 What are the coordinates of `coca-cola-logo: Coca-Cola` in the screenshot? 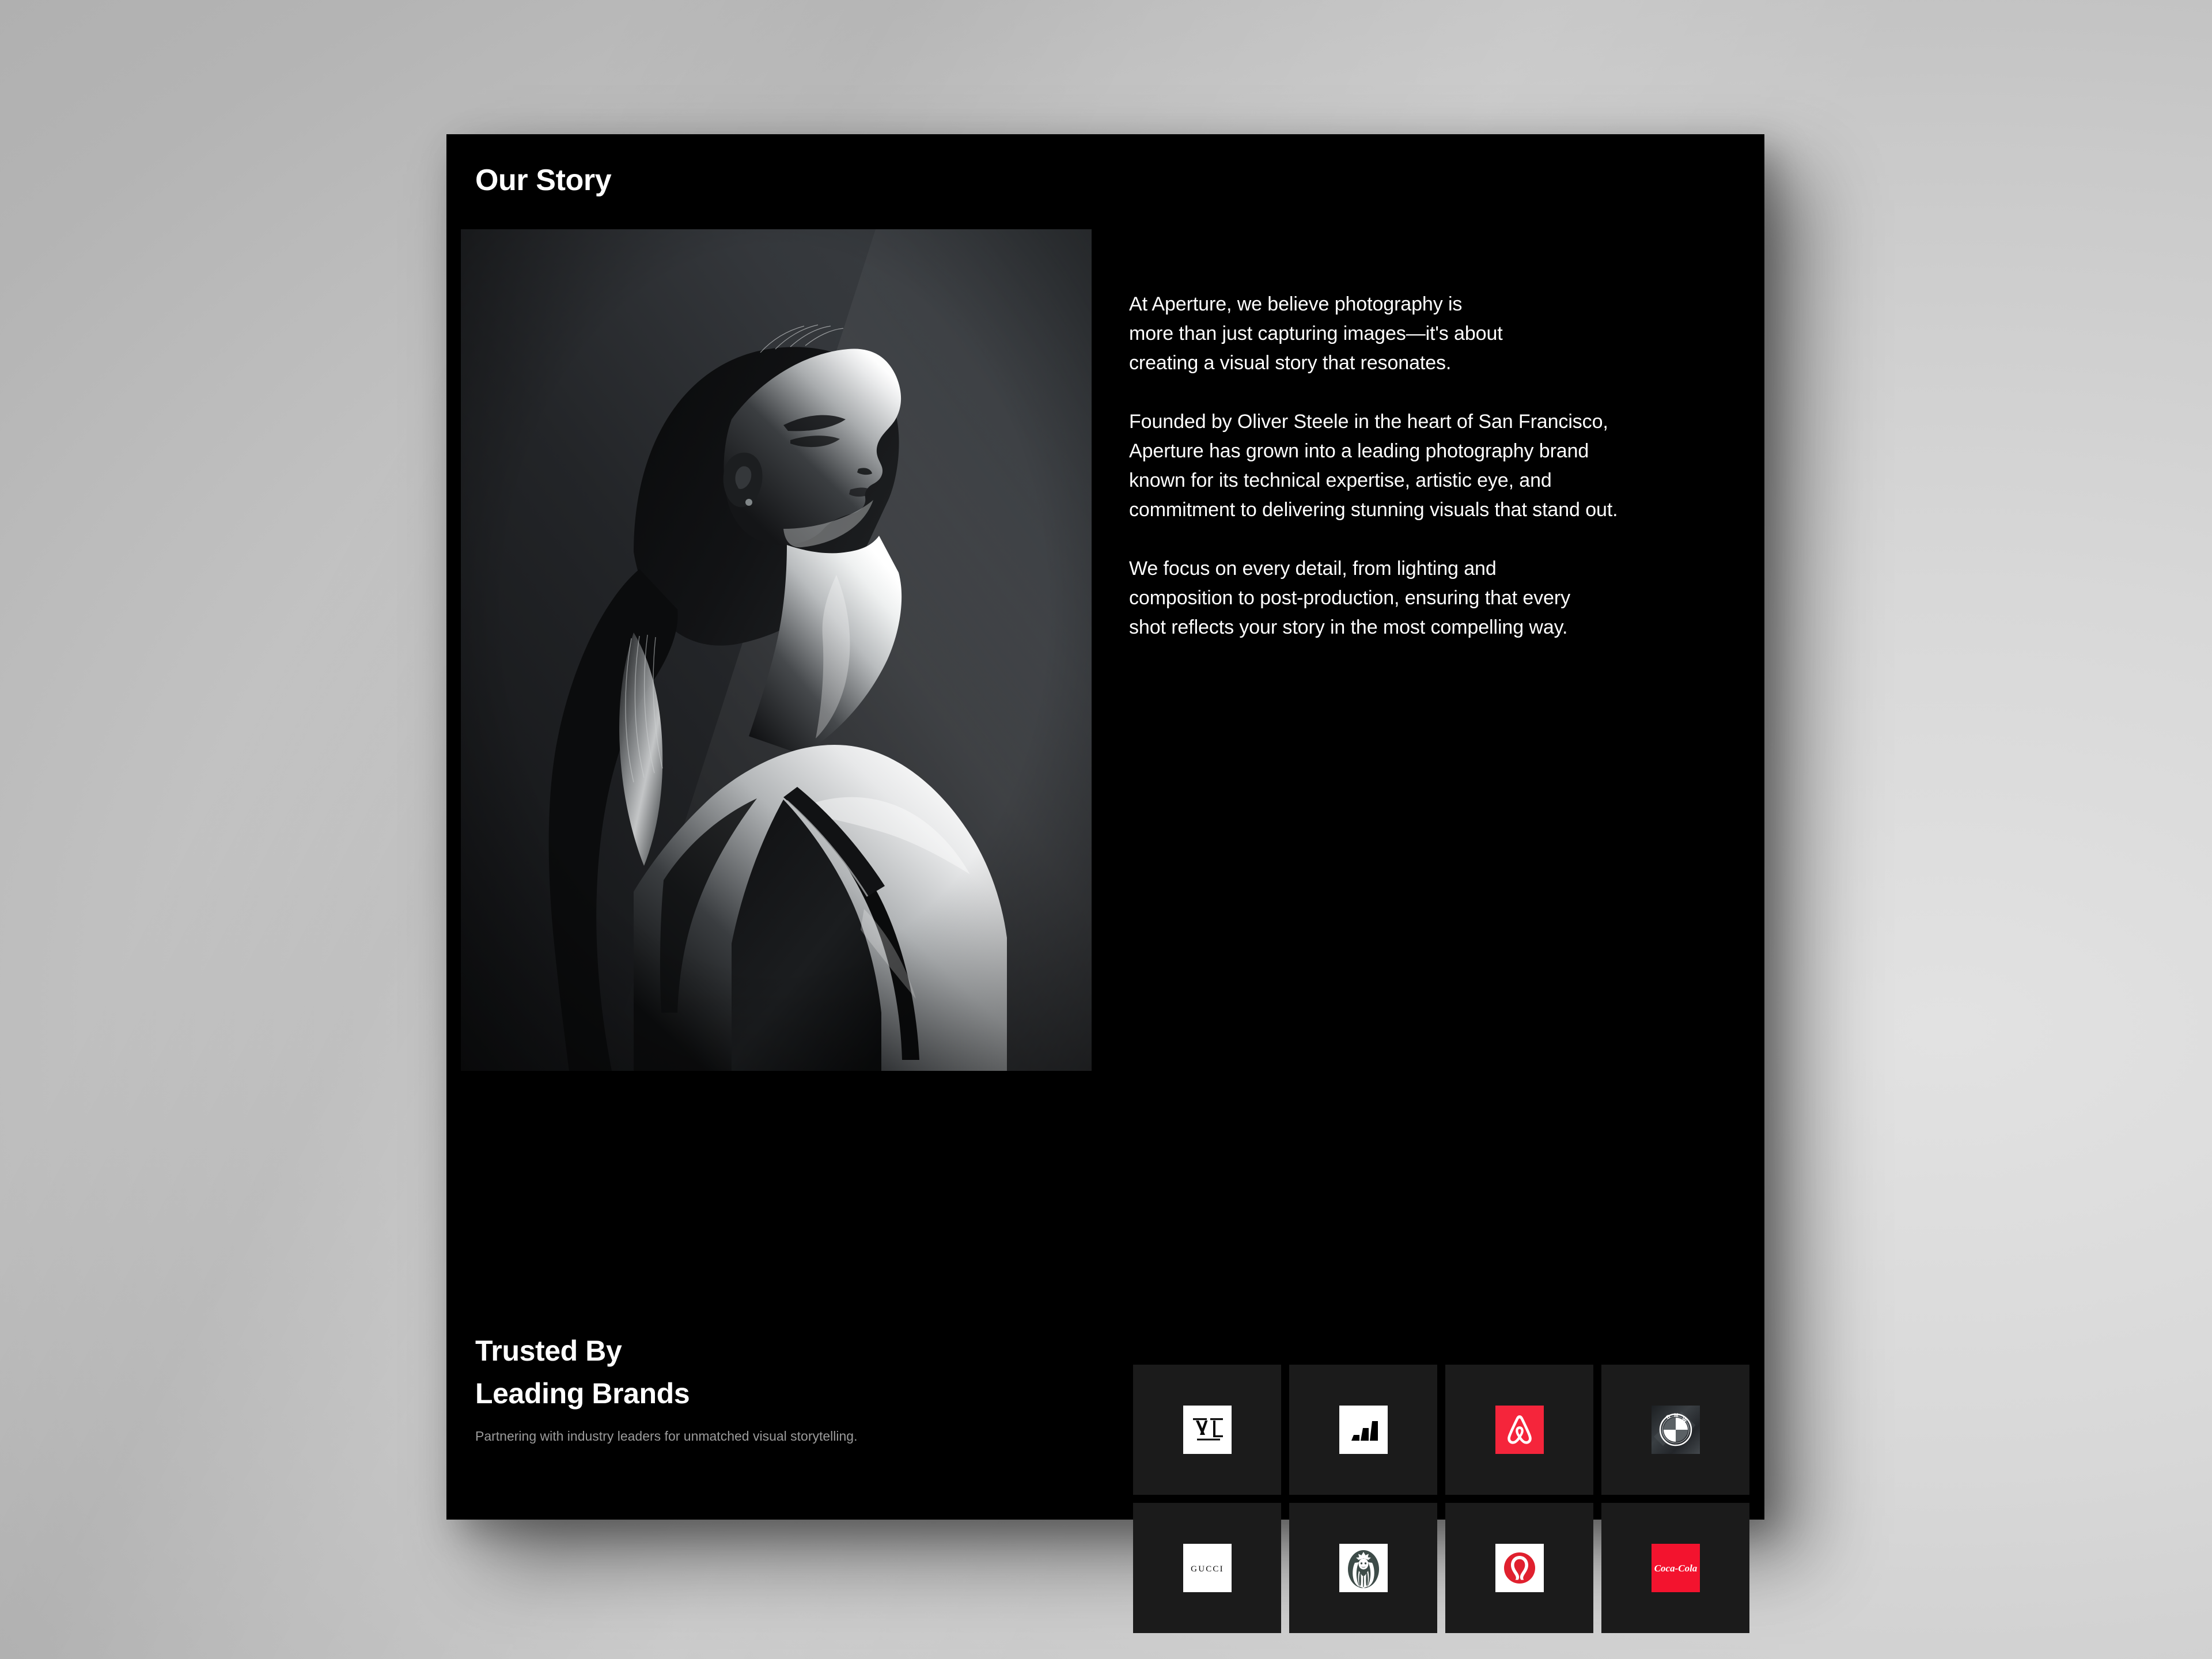 It's located at (1675, 1568).